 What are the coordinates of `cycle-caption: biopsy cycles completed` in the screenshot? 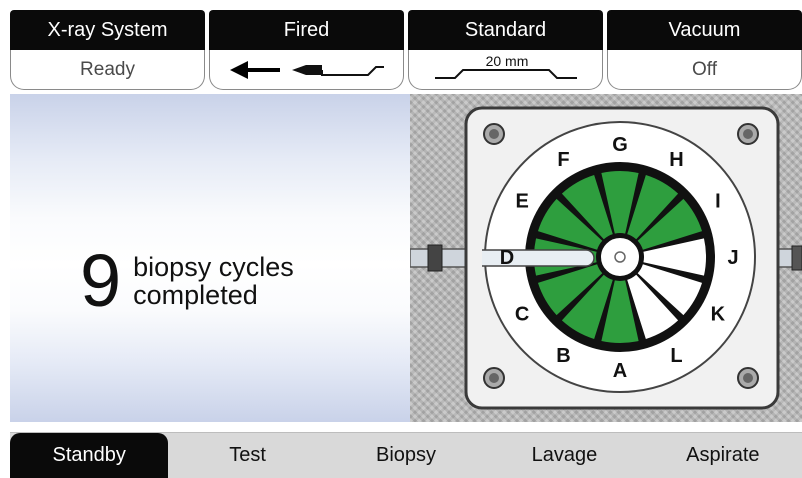 It's located at (213, 281).